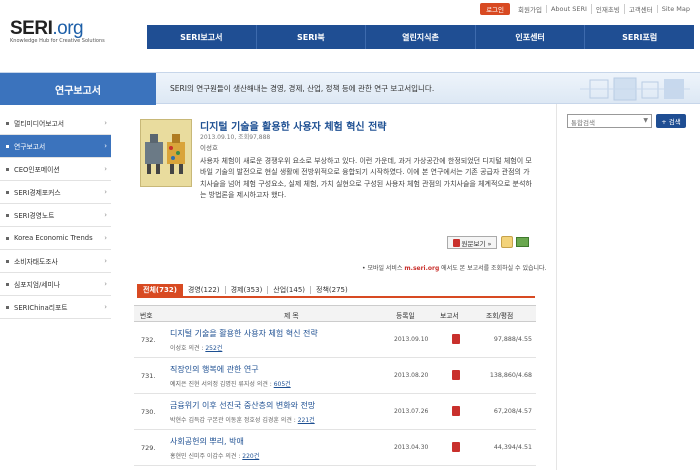 The image size is (700, 470). Describe the element at coordinates (675, 9) in the screenshot. I see `sitemap-link: Site Map` at that location.